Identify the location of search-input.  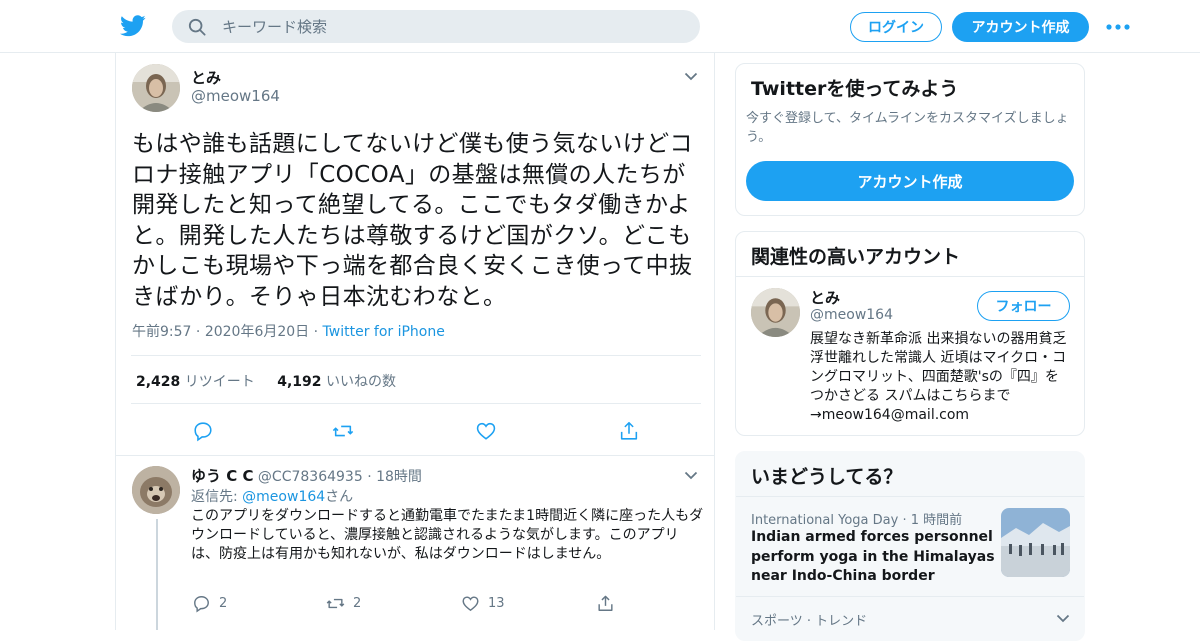
(452, 26).